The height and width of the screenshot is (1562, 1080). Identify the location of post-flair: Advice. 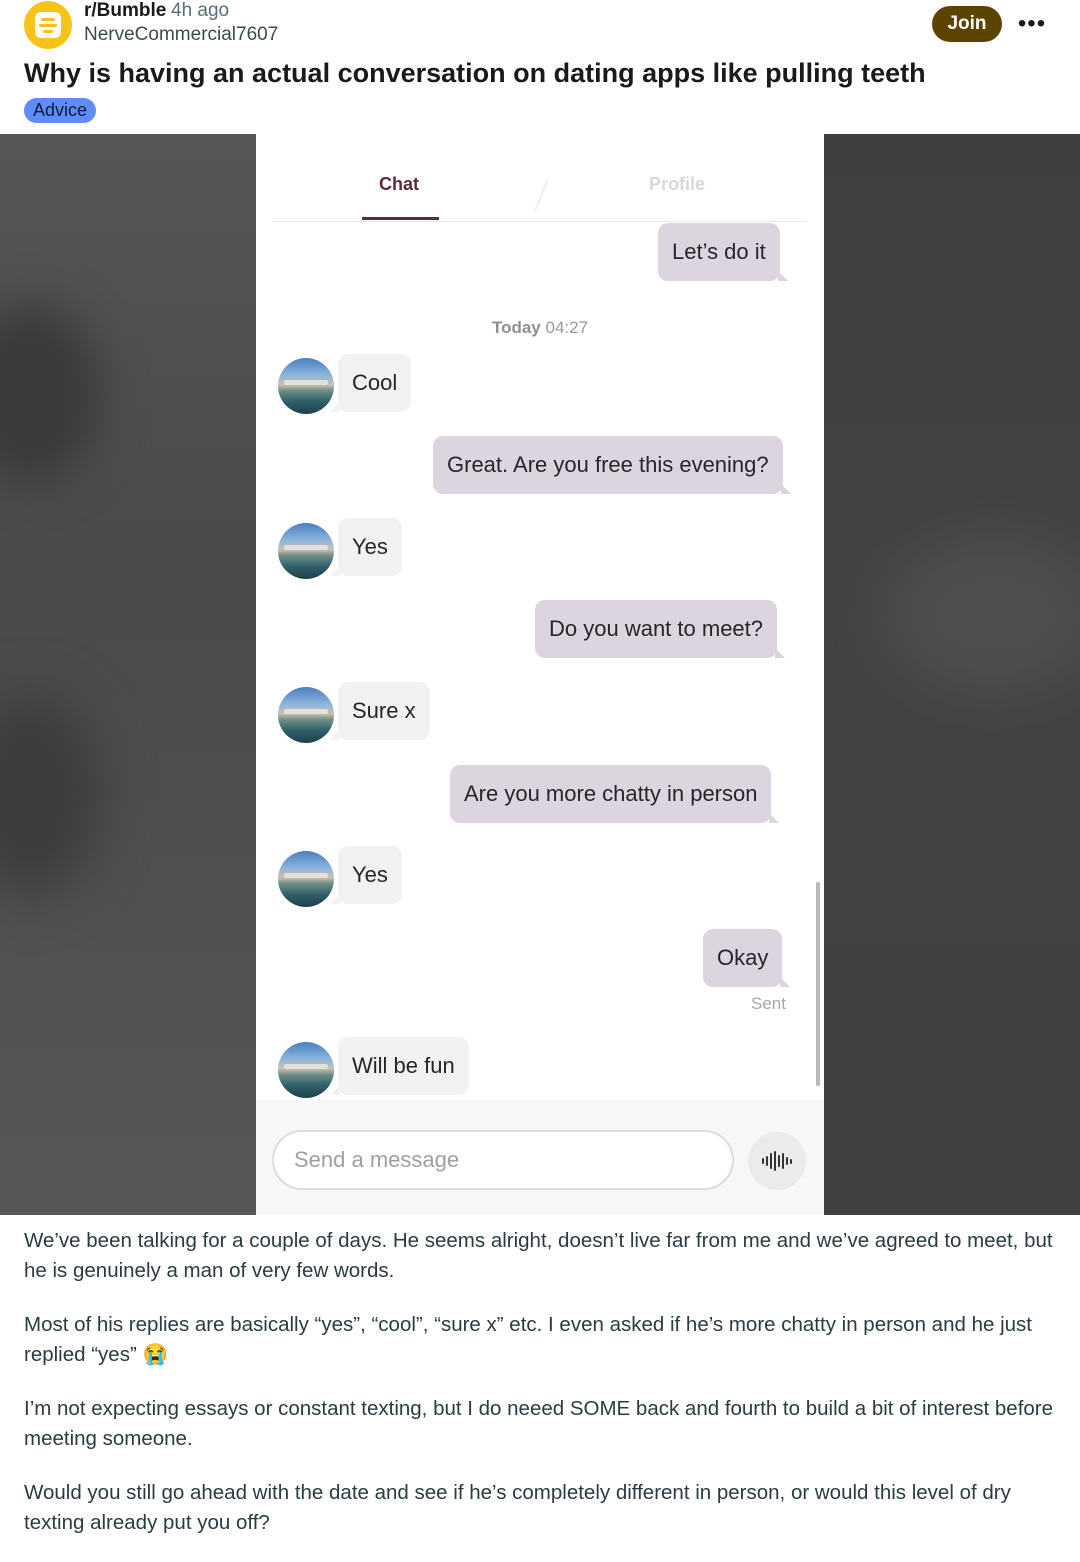
(60, 110).